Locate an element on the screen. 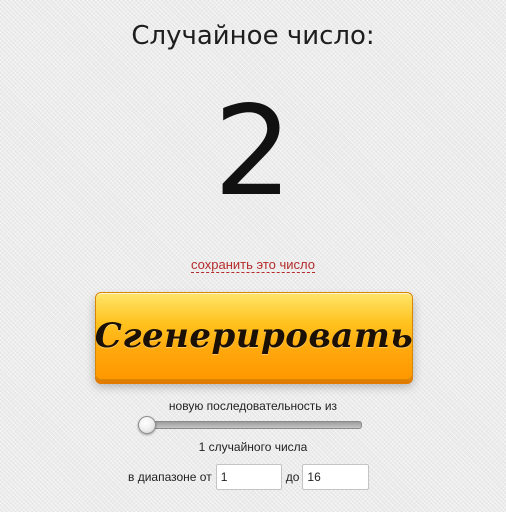  range-row: в диапазоне от до is located at coordinates (249, 477).